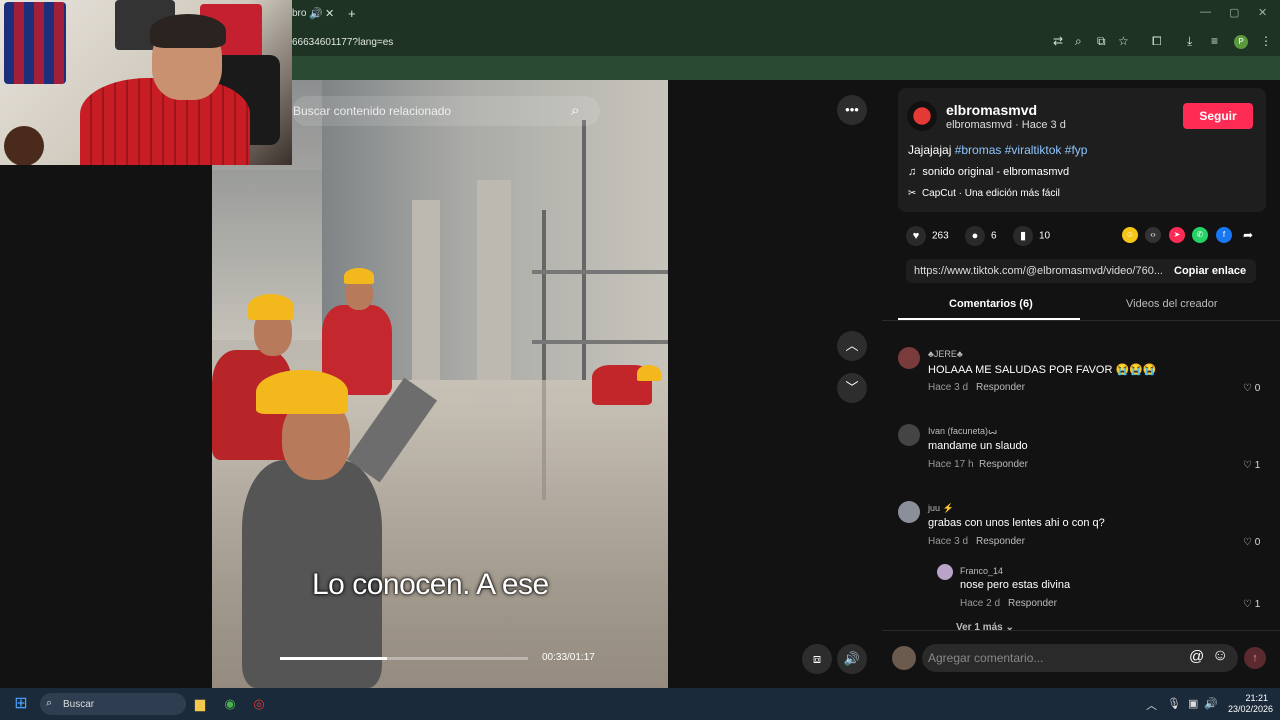 The width and height of the screenshot is (1280, 720). I want to click on download-icon: ⤓, so click(1189, 41).